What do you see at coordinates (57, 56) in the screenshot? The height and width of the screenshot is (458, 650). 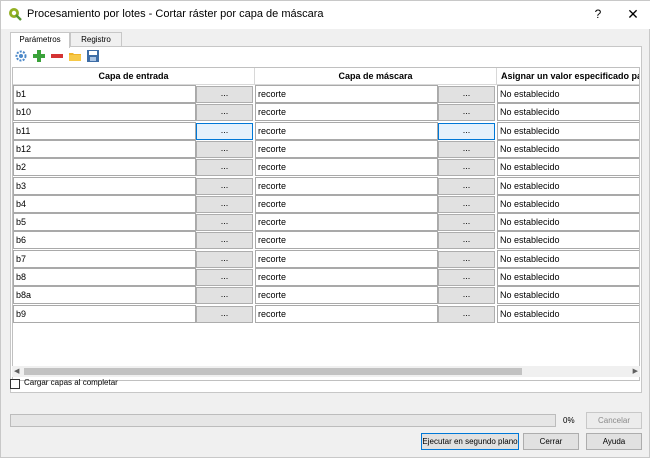 I see `remove-icon` at bounding box center [57, 56].